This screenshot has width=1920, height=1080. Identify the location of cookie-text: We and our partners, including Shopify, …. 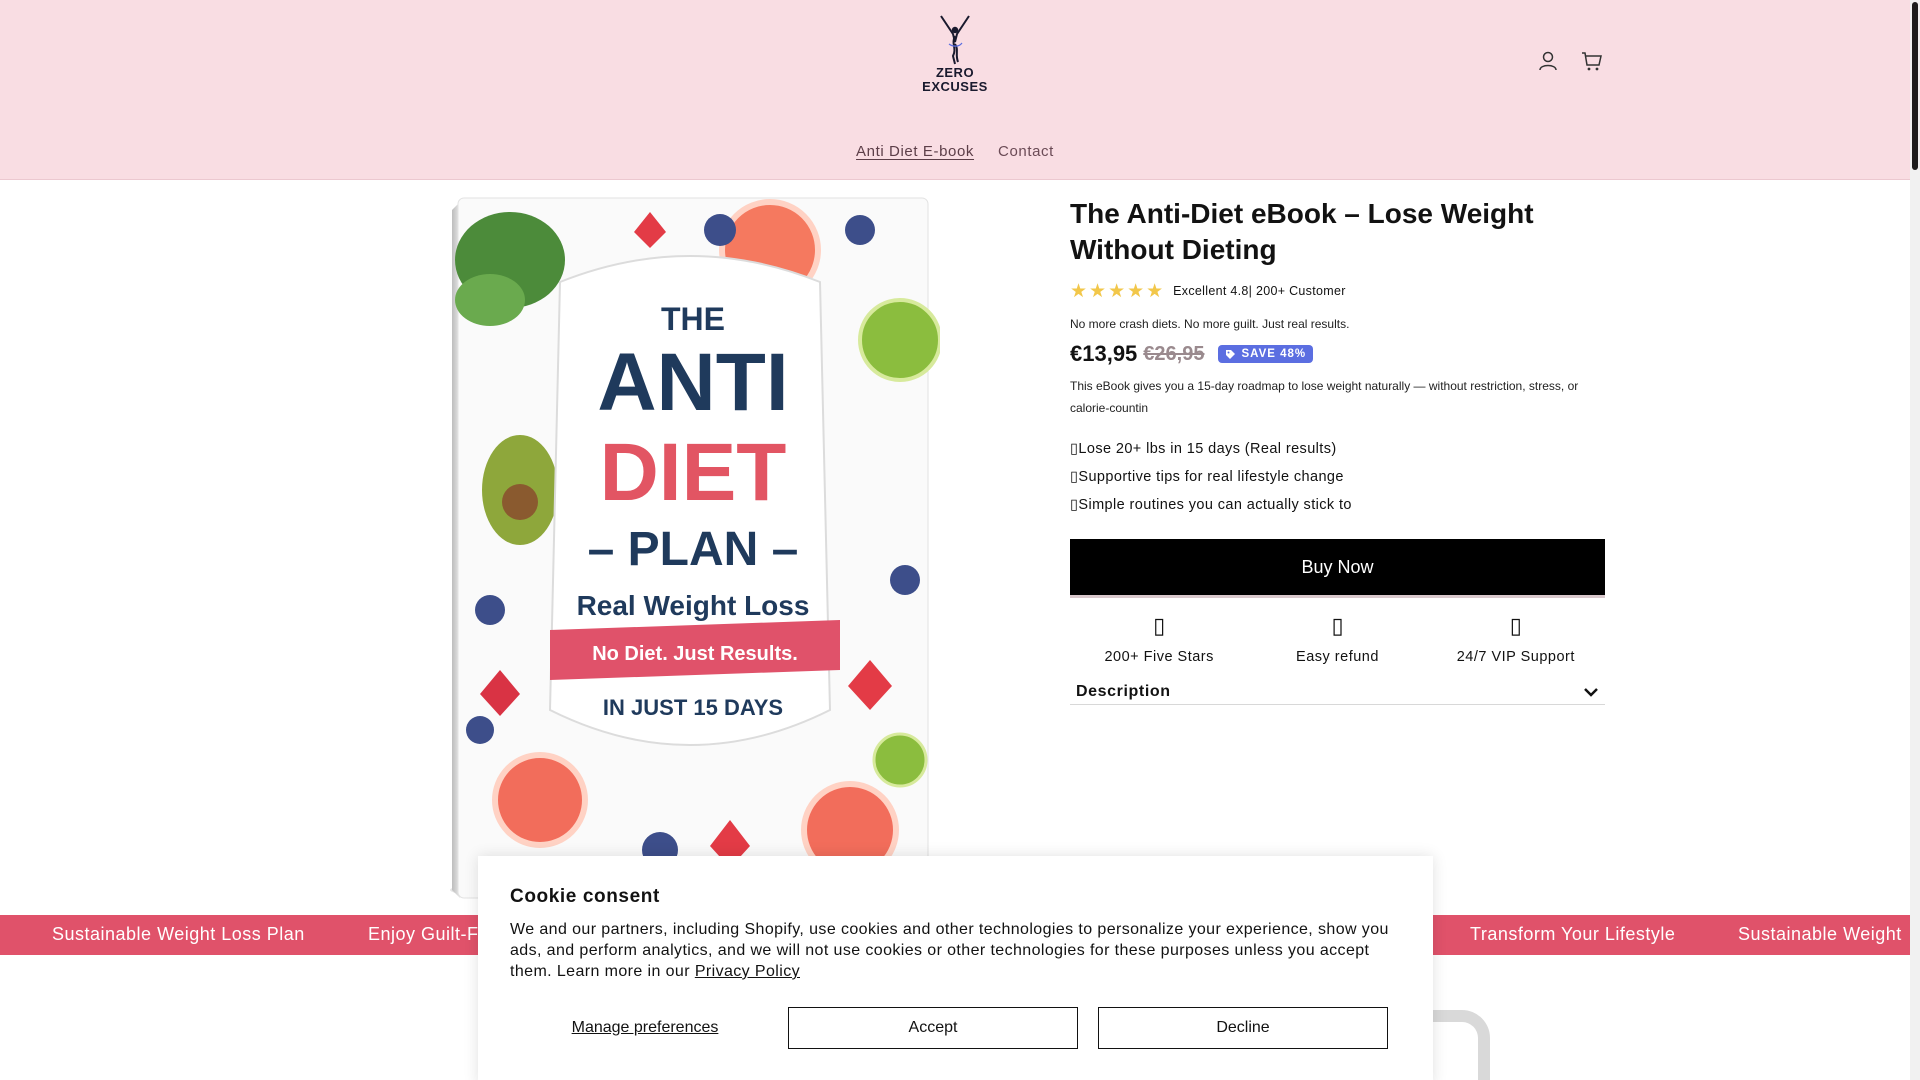
(960, 950).